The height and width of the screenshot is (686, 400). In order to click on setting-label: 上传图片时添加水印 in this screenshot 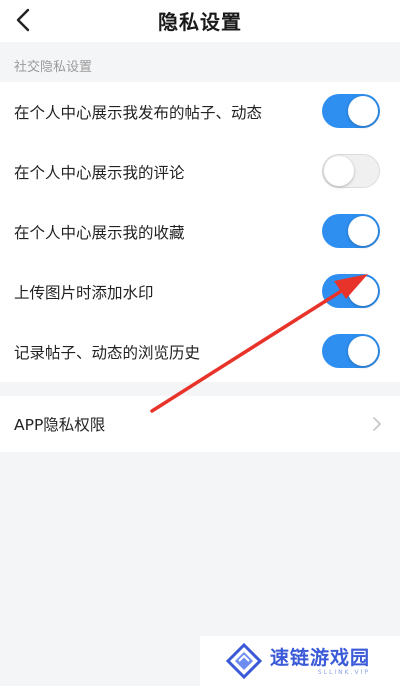, I will do `click(84, 293)`.